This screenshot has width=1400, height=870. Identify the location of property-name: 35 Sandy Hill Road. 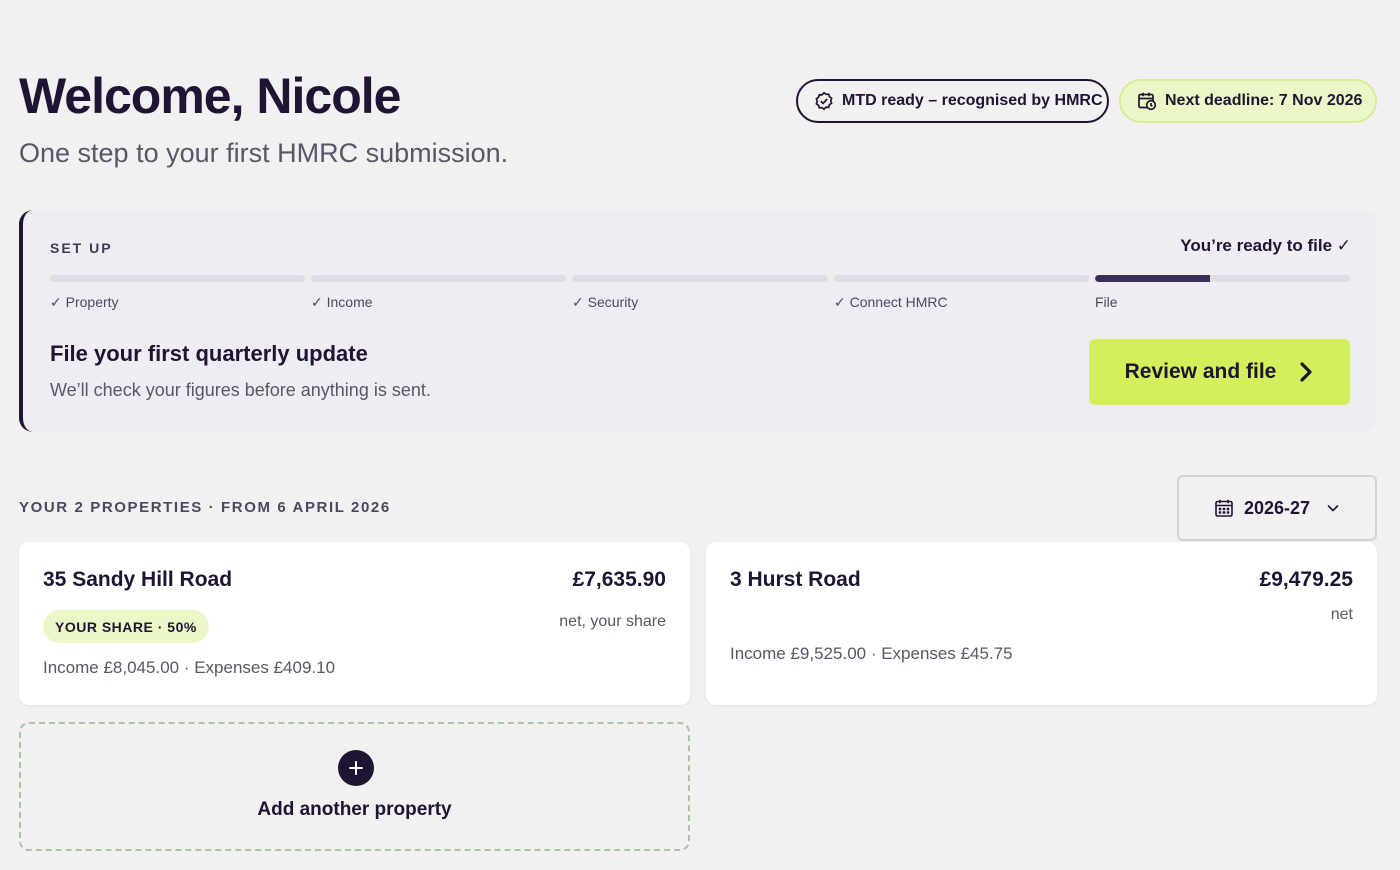
(138, 579).